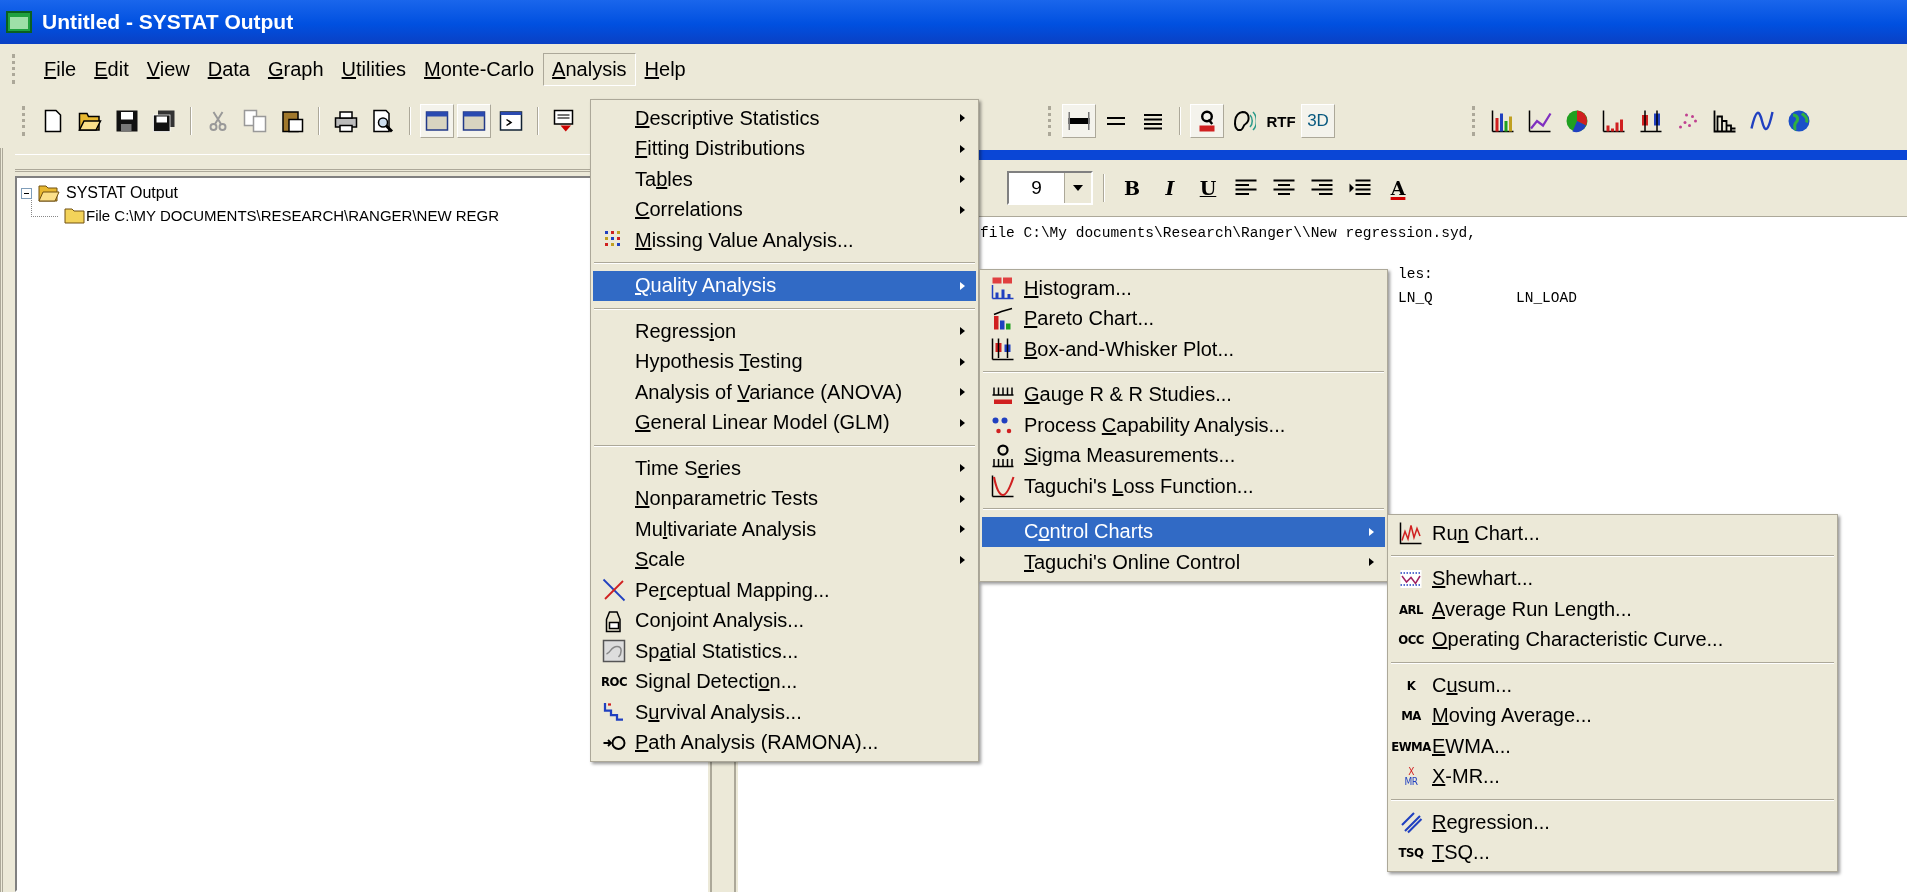 The height and width of the screenshot is (892, 1907). Describe the element at coordinates (1078, 188) in the screenshot. I see `dropdown-arrow-icon` at that location.